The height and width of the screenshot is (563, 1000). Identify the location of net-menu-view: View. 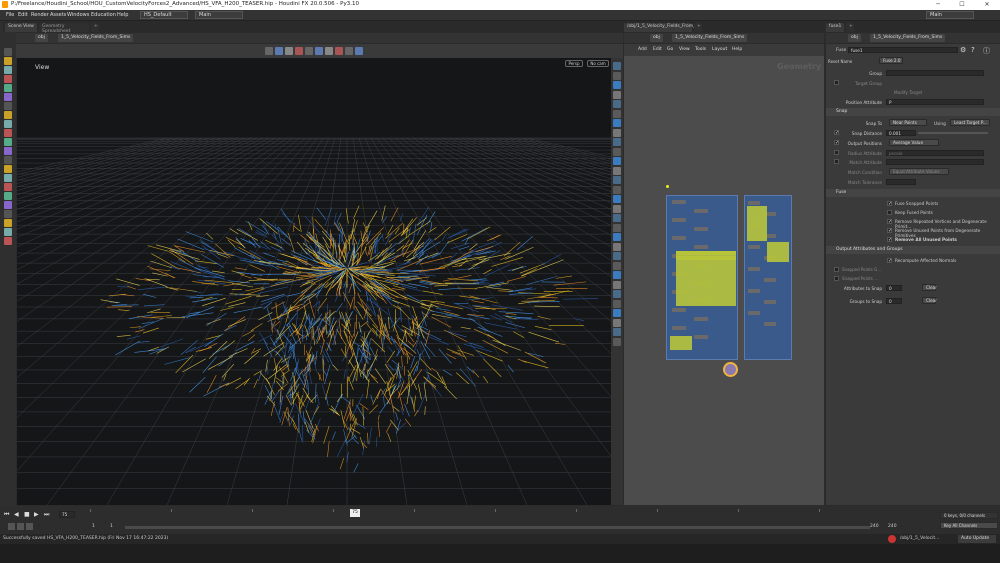
(684, 49).